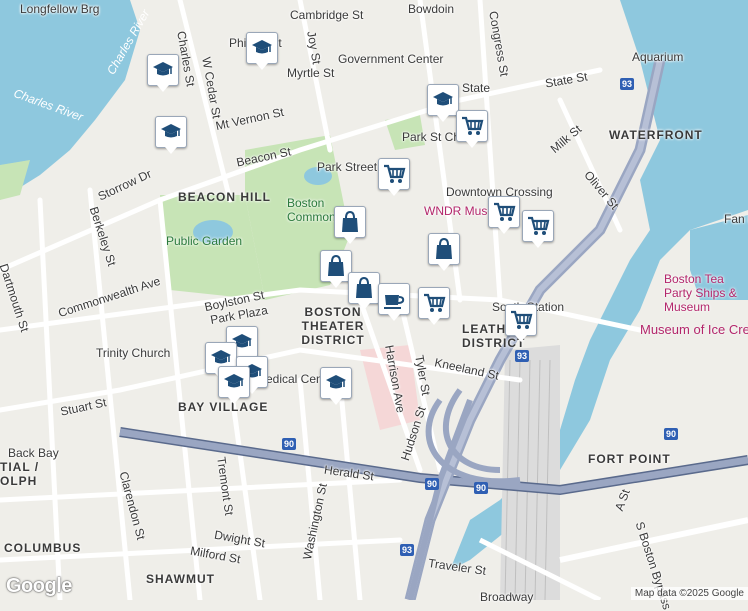 This screenshot has height=611, width=748. What do you see at coordinates (60, 9) in the screenshot?
I see `street-label: Longfellow Brg` at bounding box center [60, 9].